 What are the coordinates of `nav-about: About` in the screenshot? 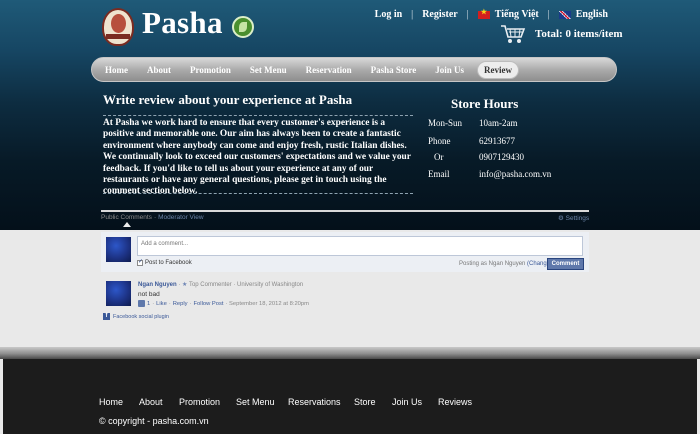 It's located at (159, 70).